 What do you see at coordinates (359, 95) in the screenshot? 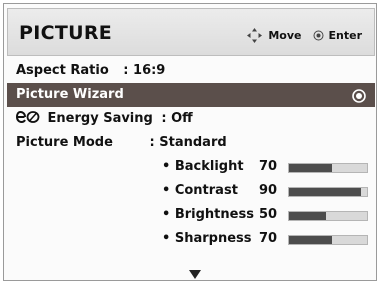
I see `radio-selected-icon` at bounding box center [359, 95].